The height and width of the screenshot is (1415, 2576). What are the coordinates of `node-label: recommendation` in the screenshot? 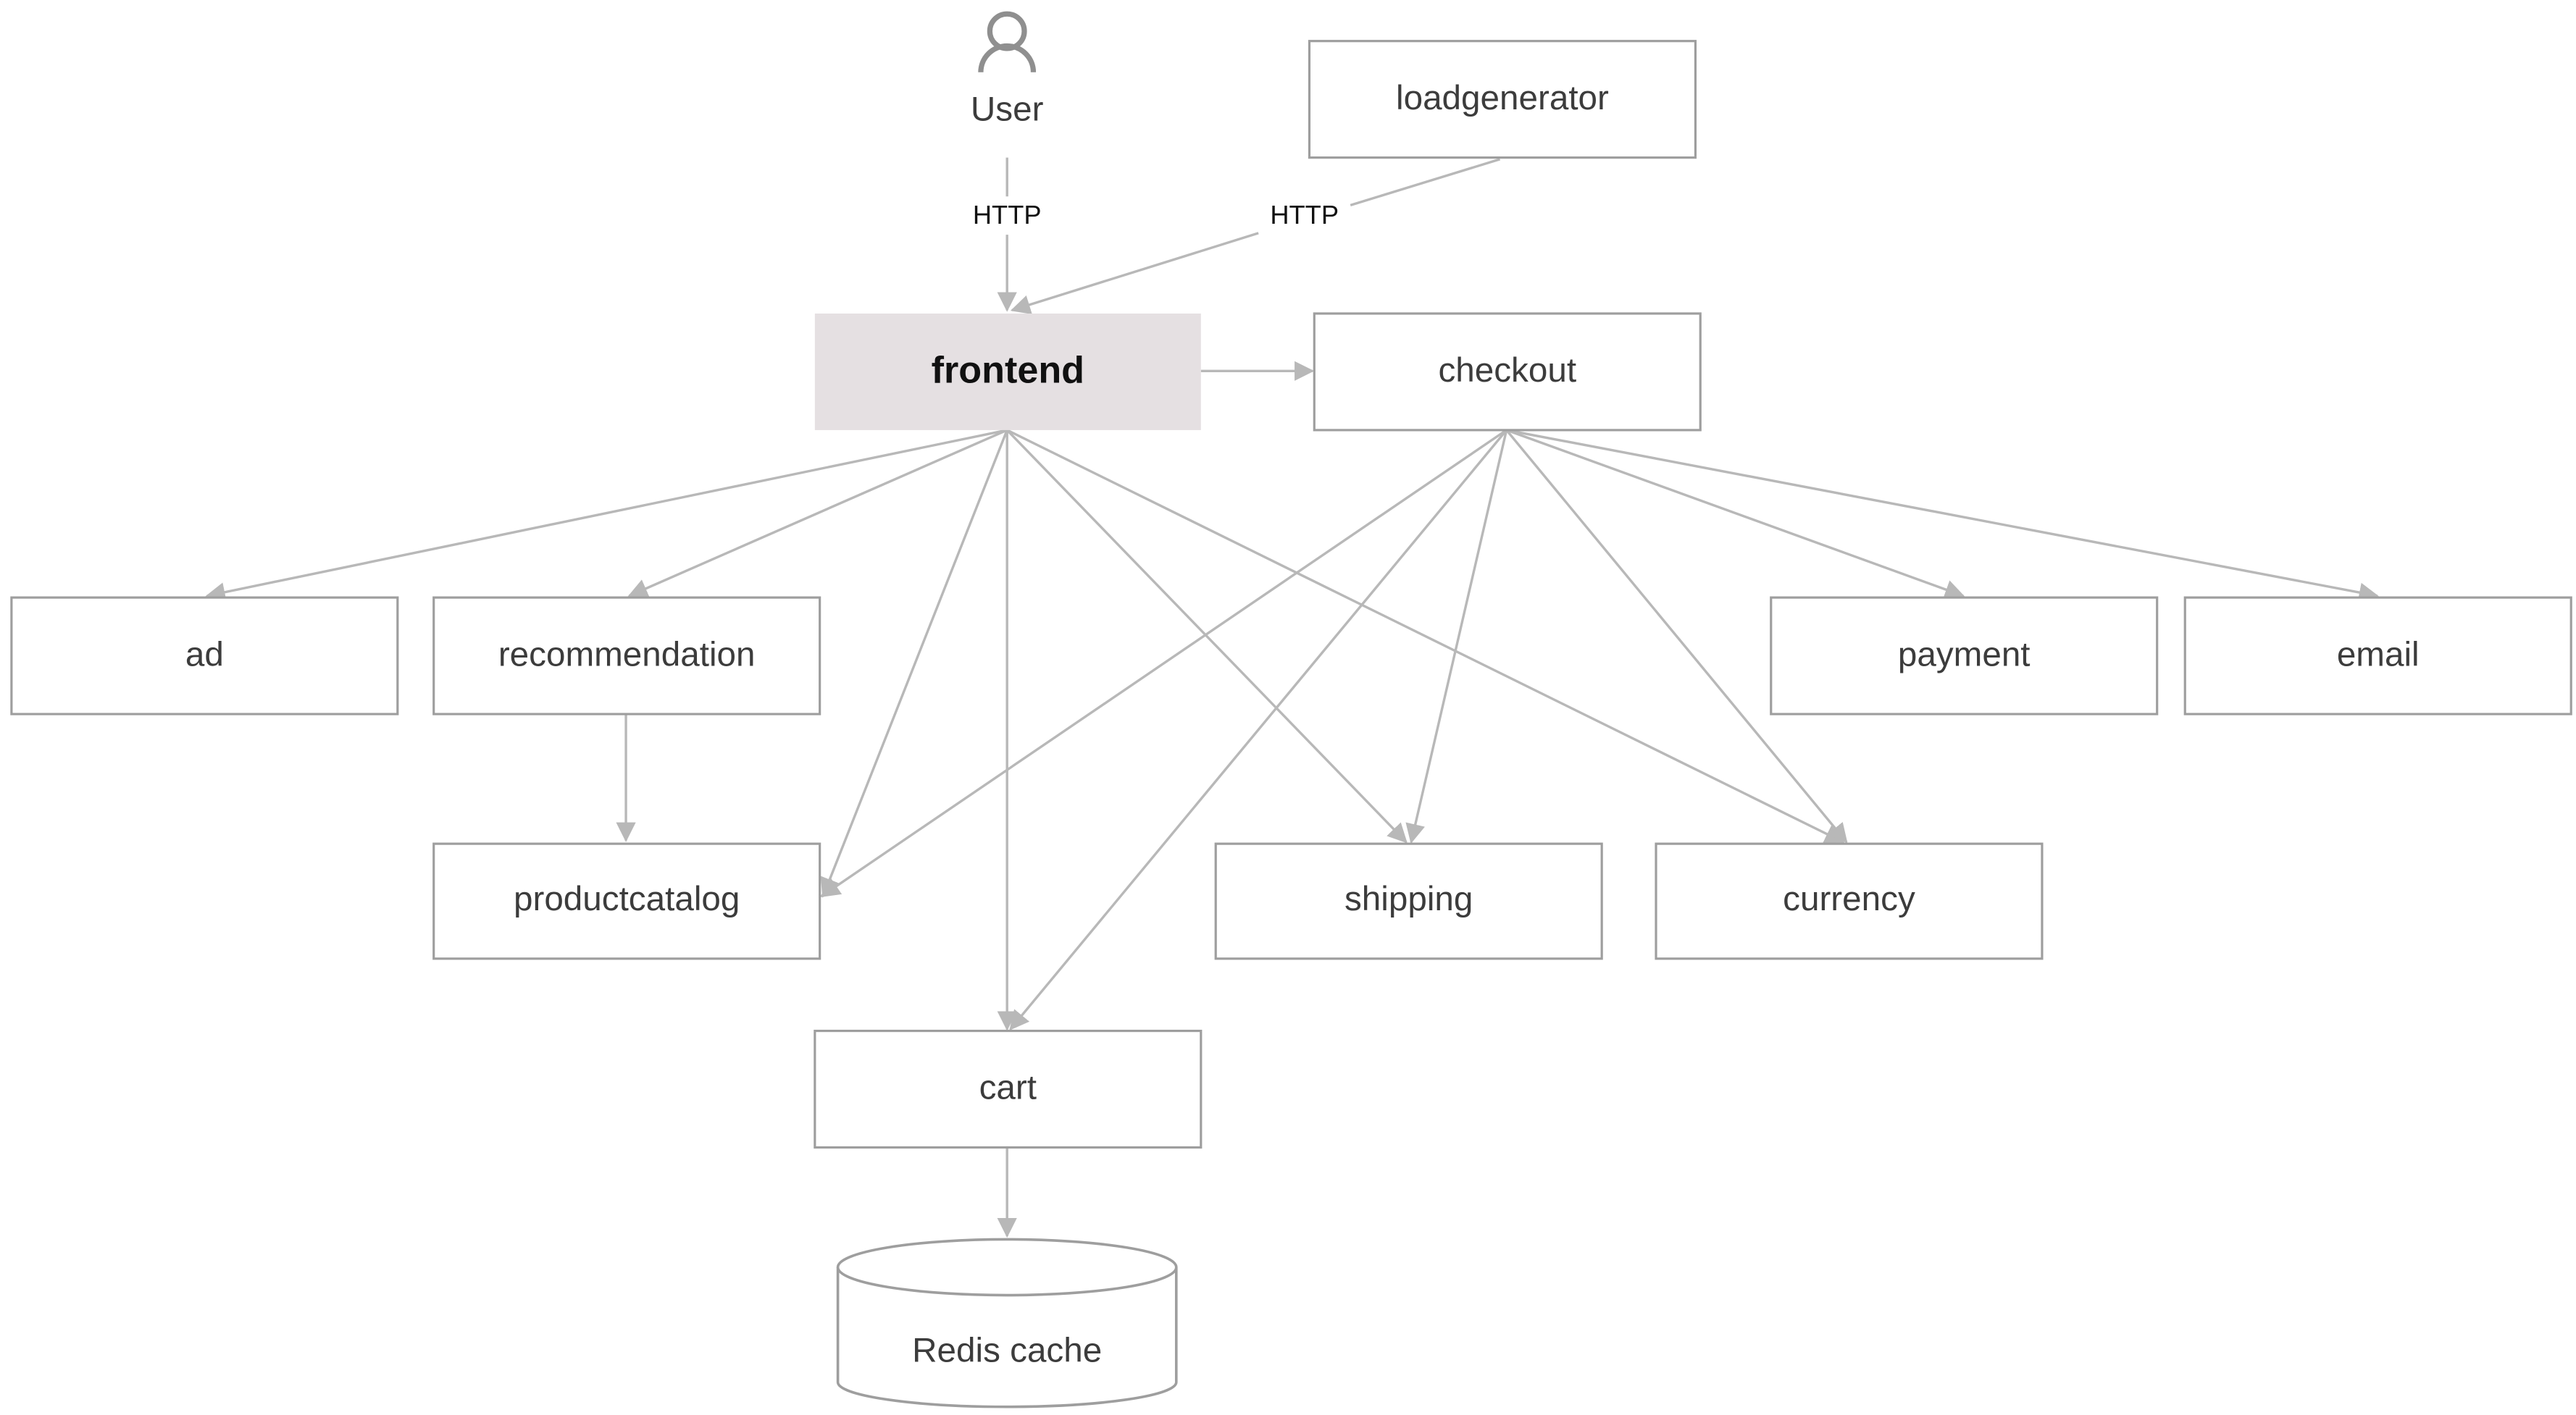 It's located at (627, 654).